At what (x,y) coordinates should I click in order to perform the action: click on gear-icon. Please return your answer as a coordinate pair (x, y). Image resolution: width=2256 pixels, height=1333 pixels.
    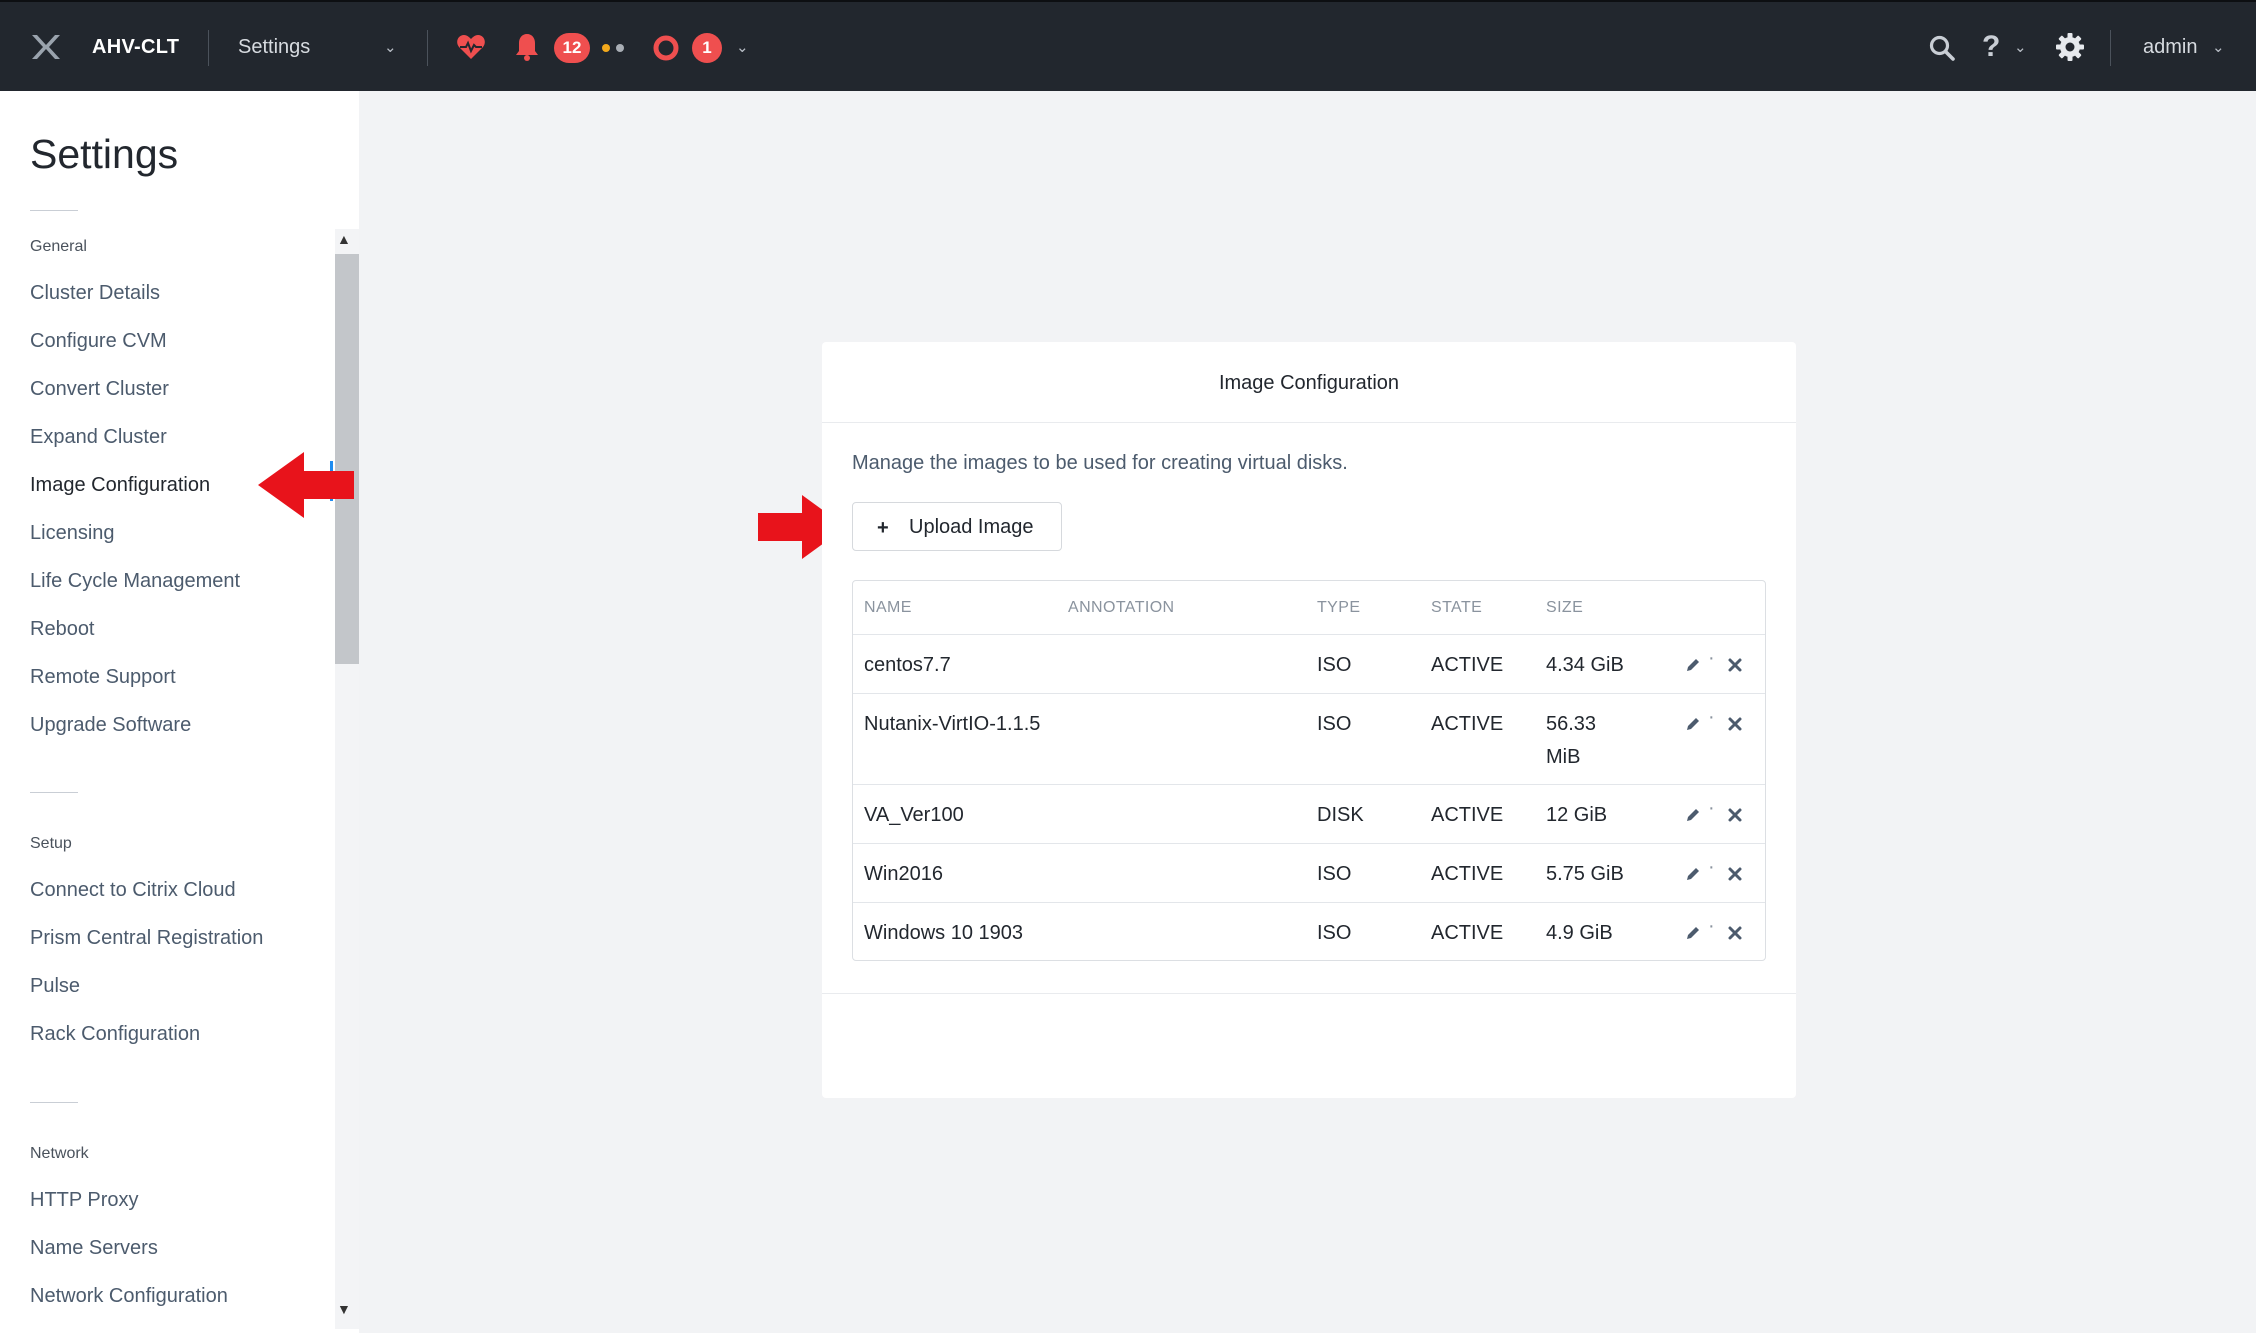
    Looking at the image, I should click on (2070, 47).